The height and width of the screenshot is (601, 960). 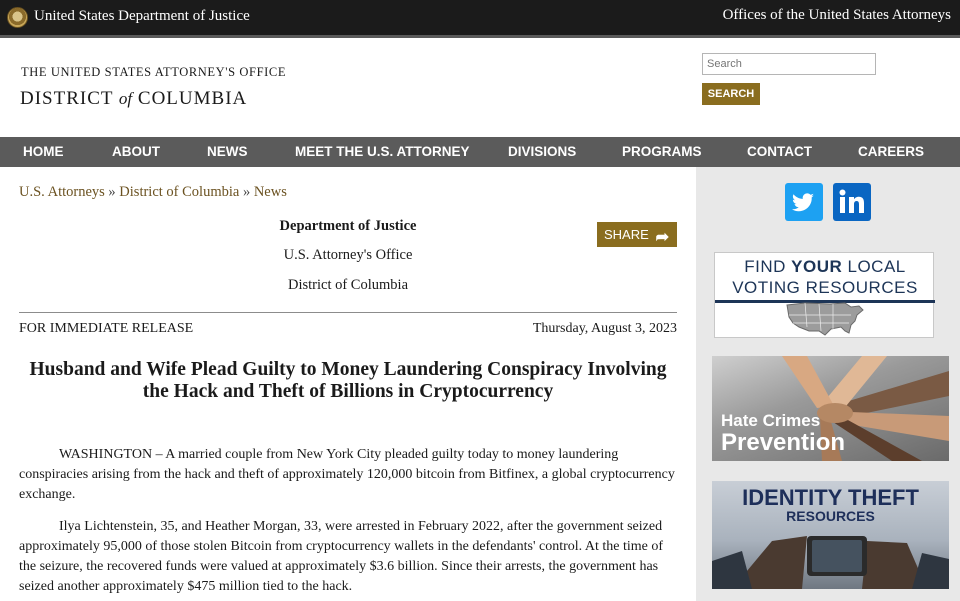 I want to click on voting-banner-text: YOUR, so click(x=817, y=266).